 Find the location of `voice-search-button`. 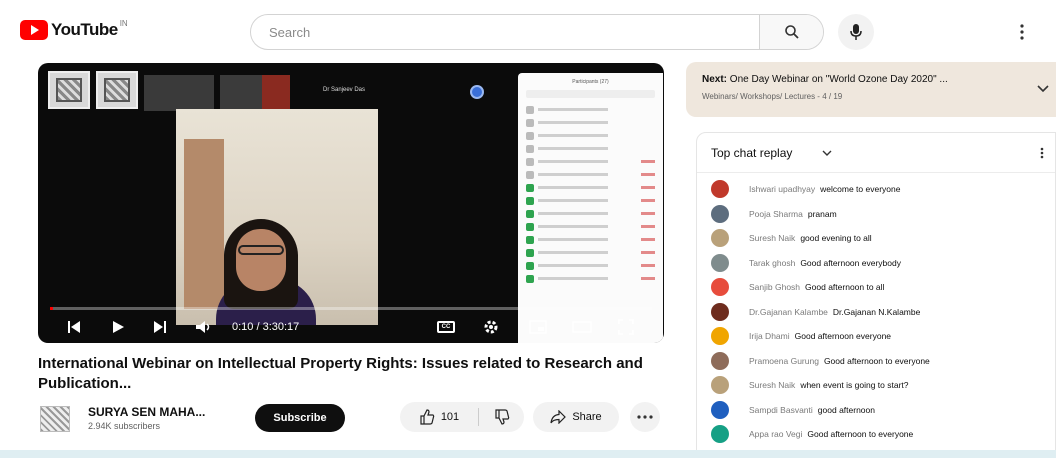

voice-search-button is located at coordinates (856, 32).